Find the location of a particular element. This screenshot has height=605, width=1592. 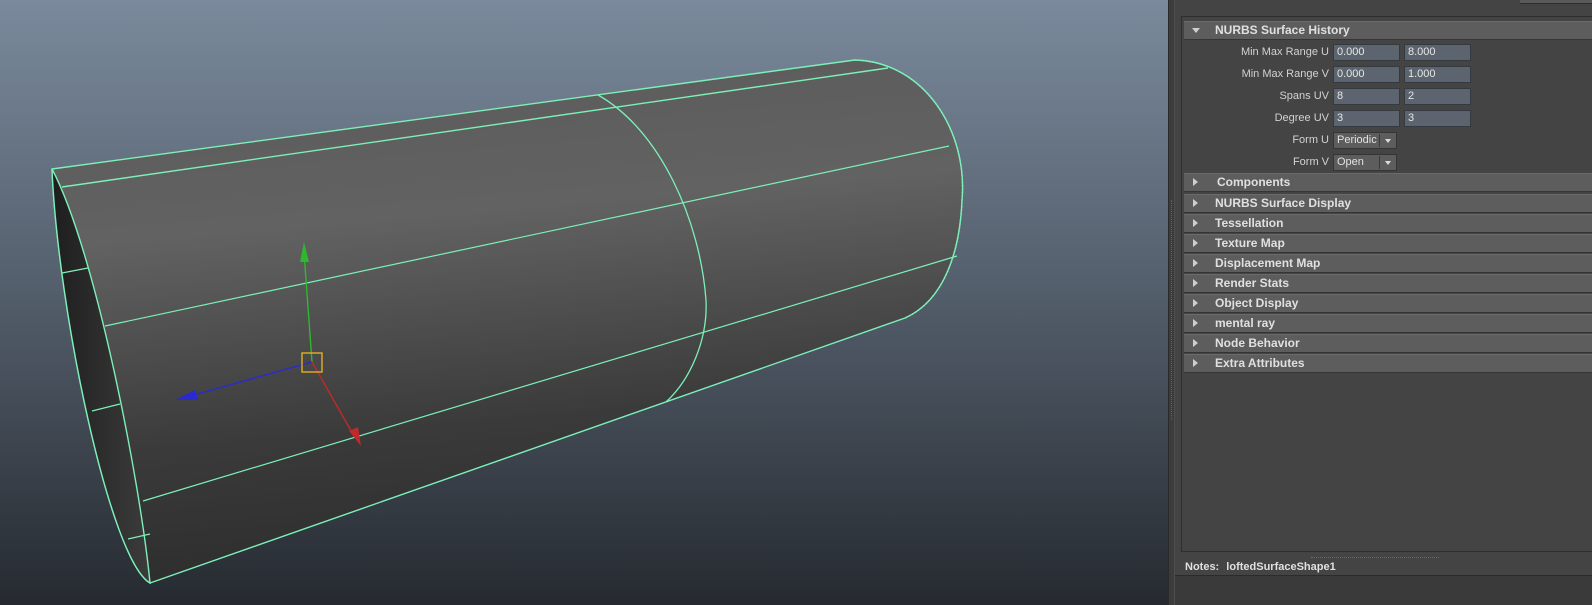

section-title: Tessellation is located at coordinates (1249, 223).